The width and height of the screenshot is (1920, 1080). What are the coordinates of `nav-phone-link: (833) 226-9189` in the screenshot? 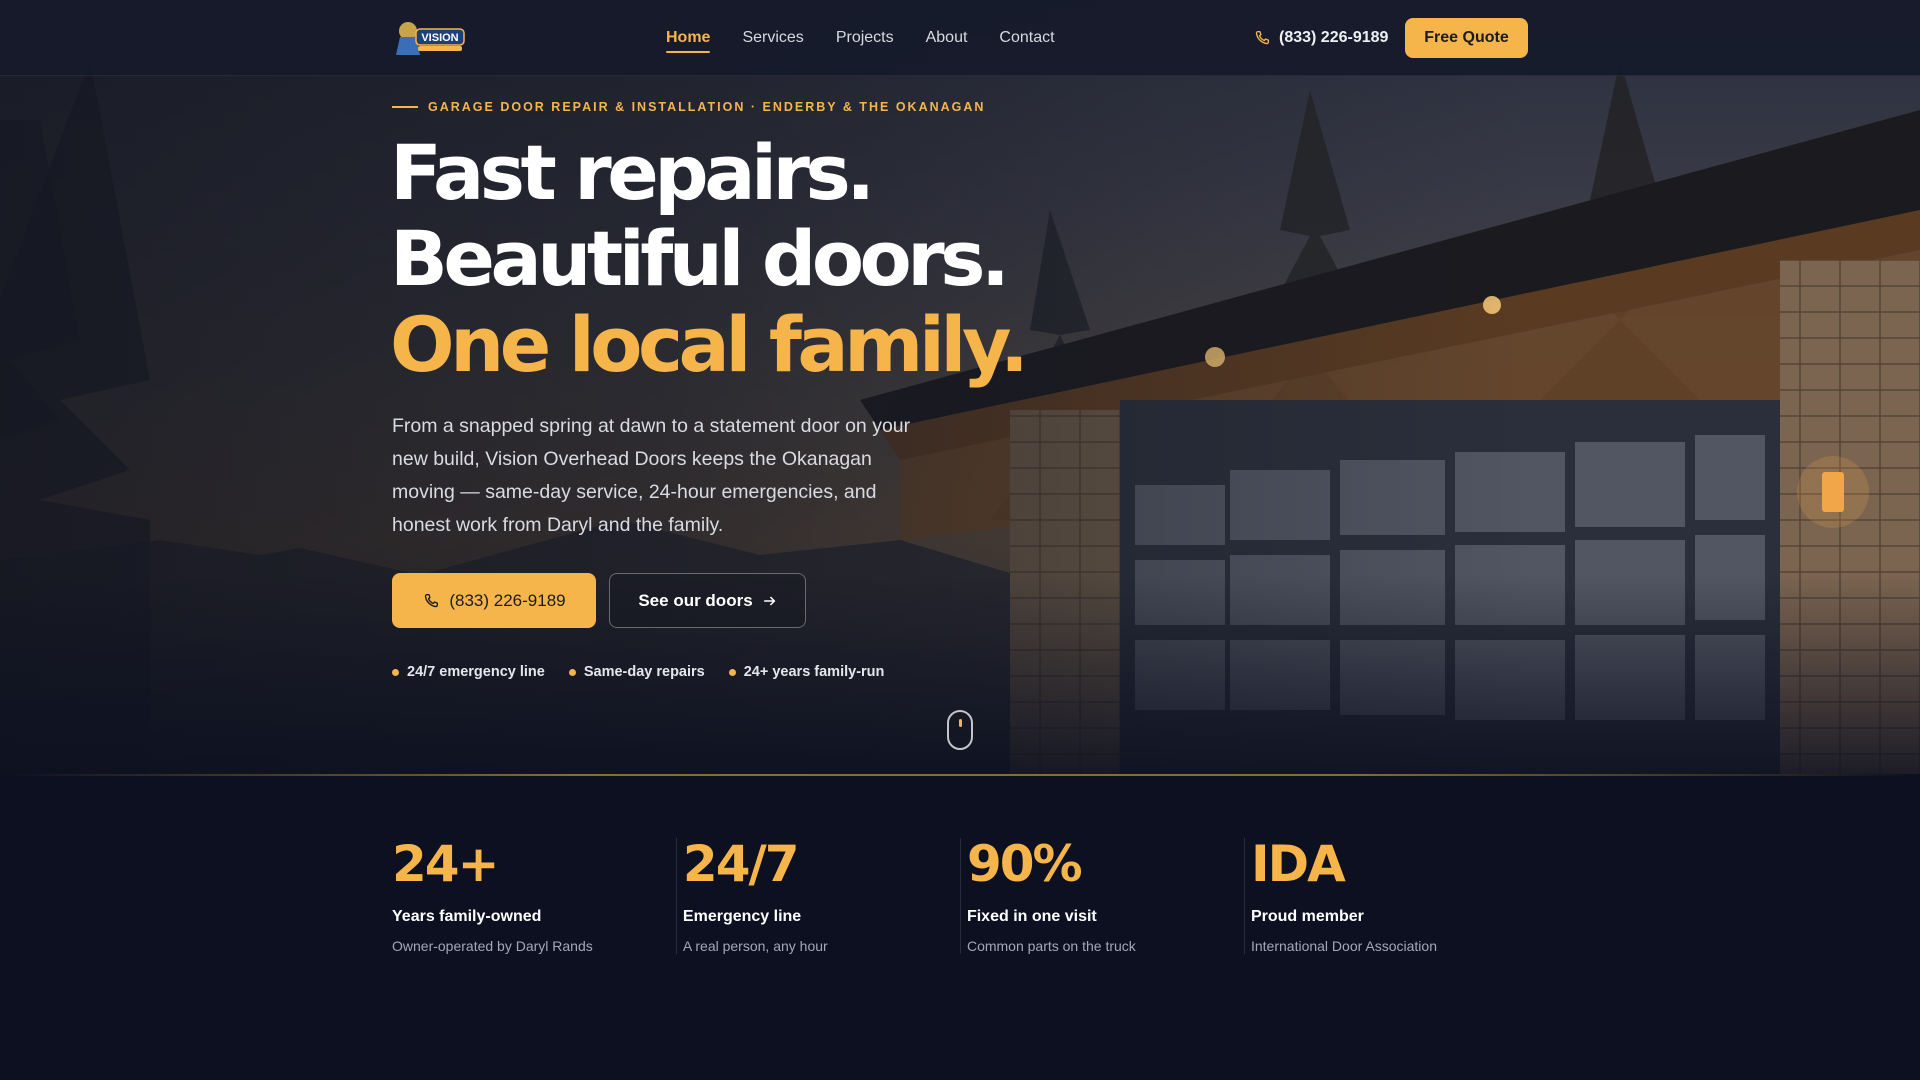 It's located at (1320, 38).